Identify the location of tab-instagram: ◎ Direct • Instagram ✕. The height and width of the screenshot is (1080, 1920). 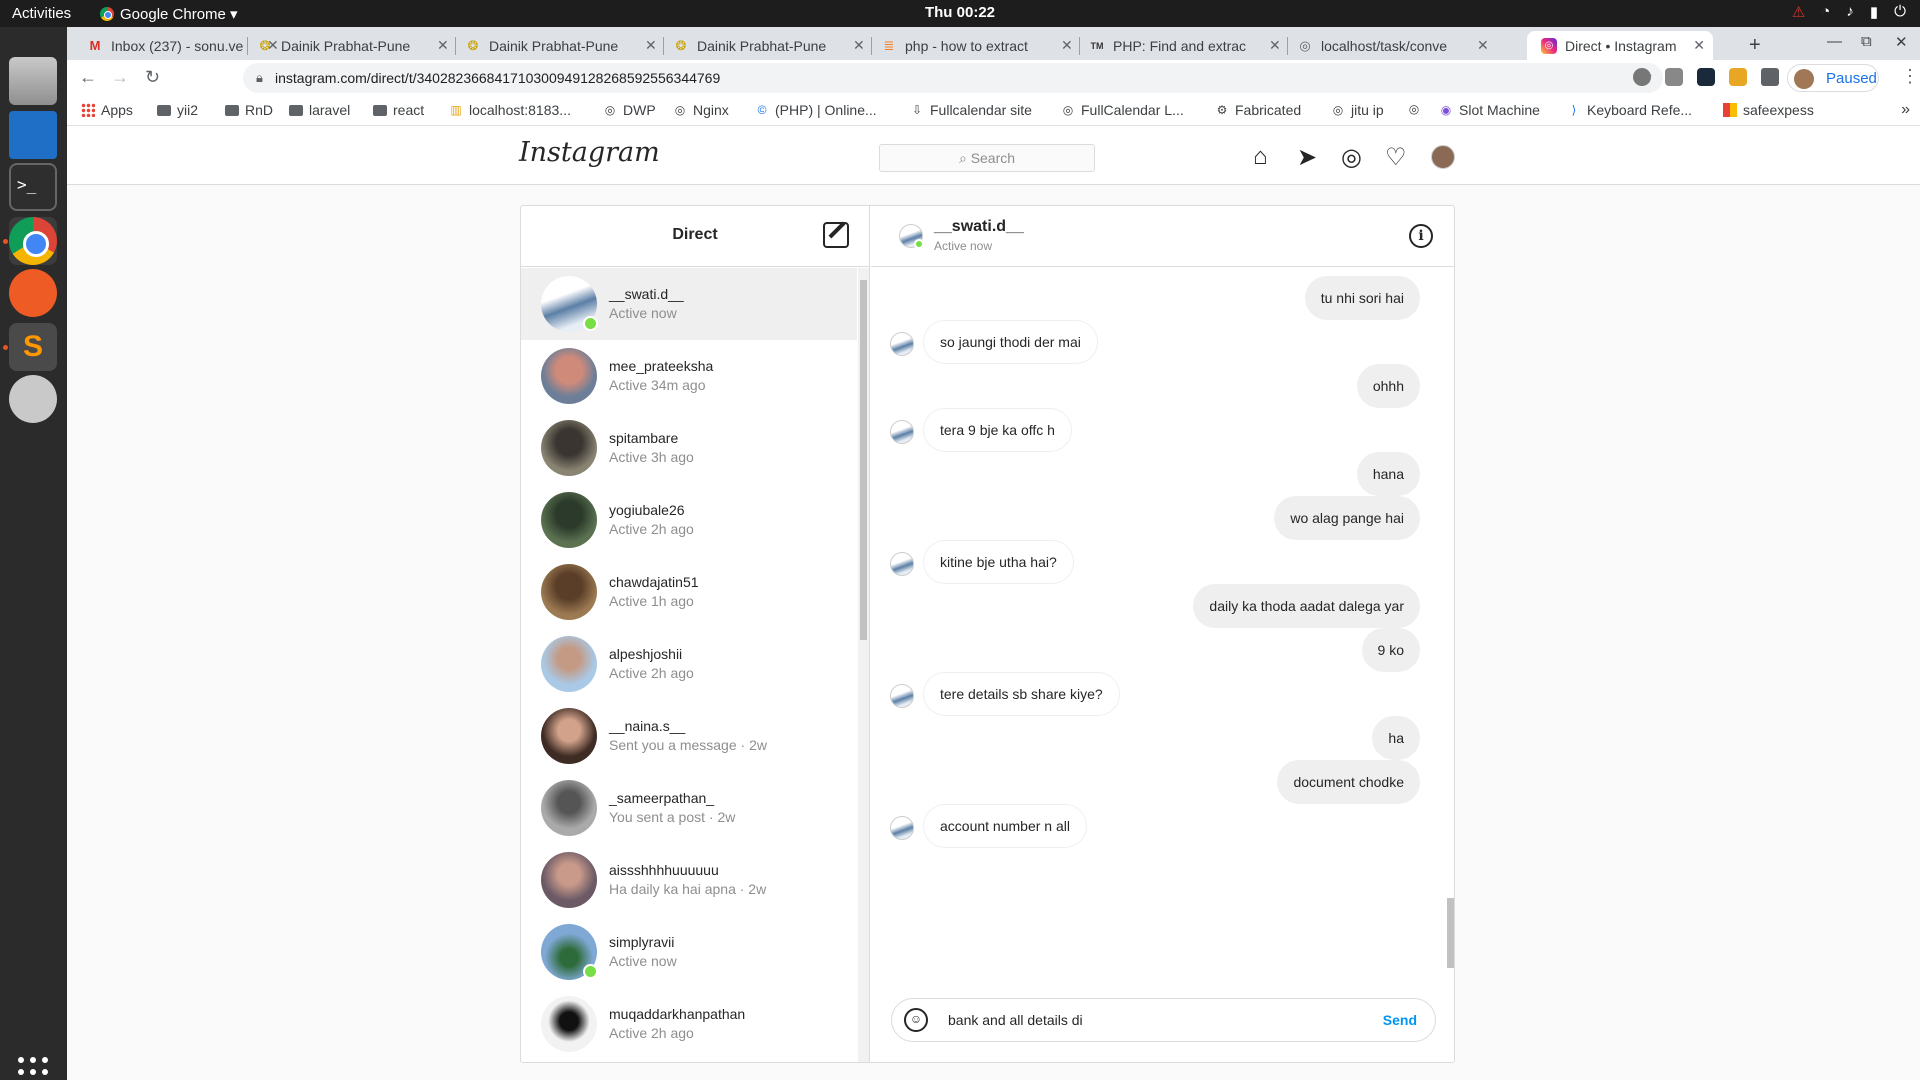
(1620, 45).